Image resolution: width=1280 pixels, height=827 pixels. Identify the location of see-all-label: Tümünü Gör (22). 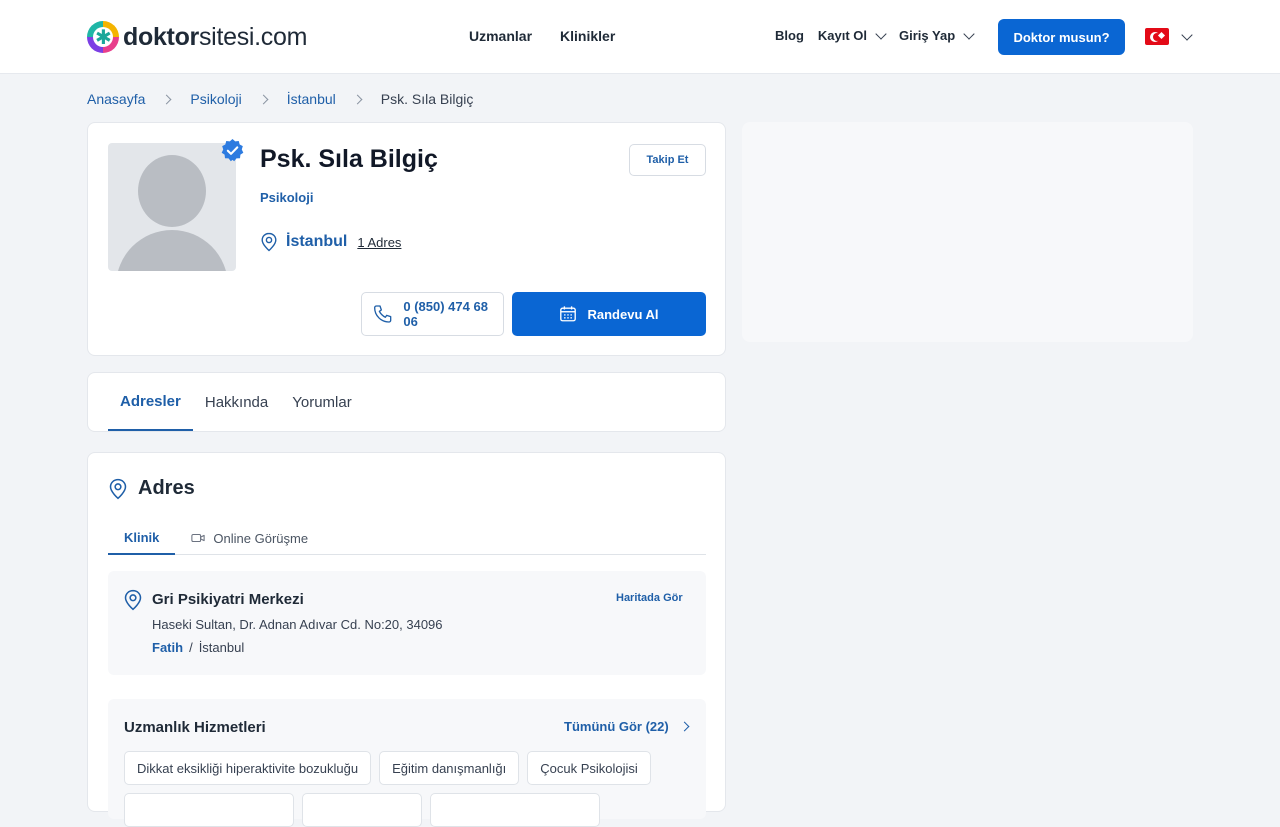
(616, 726).